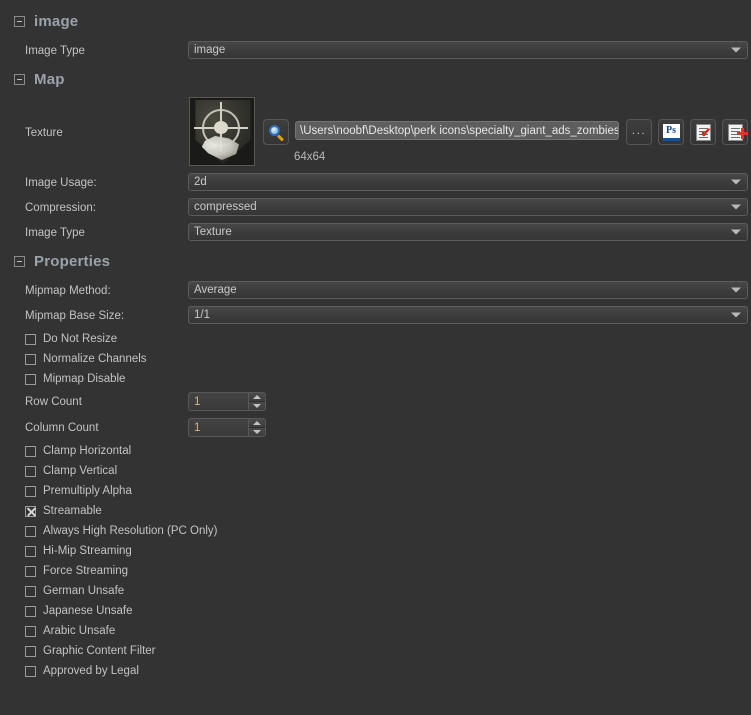  What do you see at coordinates (121, 531) in the screenshot?
I see `checkbox-always-high-resolution: Always High Resolution (PC Only)` at bounding box center [121, 531].